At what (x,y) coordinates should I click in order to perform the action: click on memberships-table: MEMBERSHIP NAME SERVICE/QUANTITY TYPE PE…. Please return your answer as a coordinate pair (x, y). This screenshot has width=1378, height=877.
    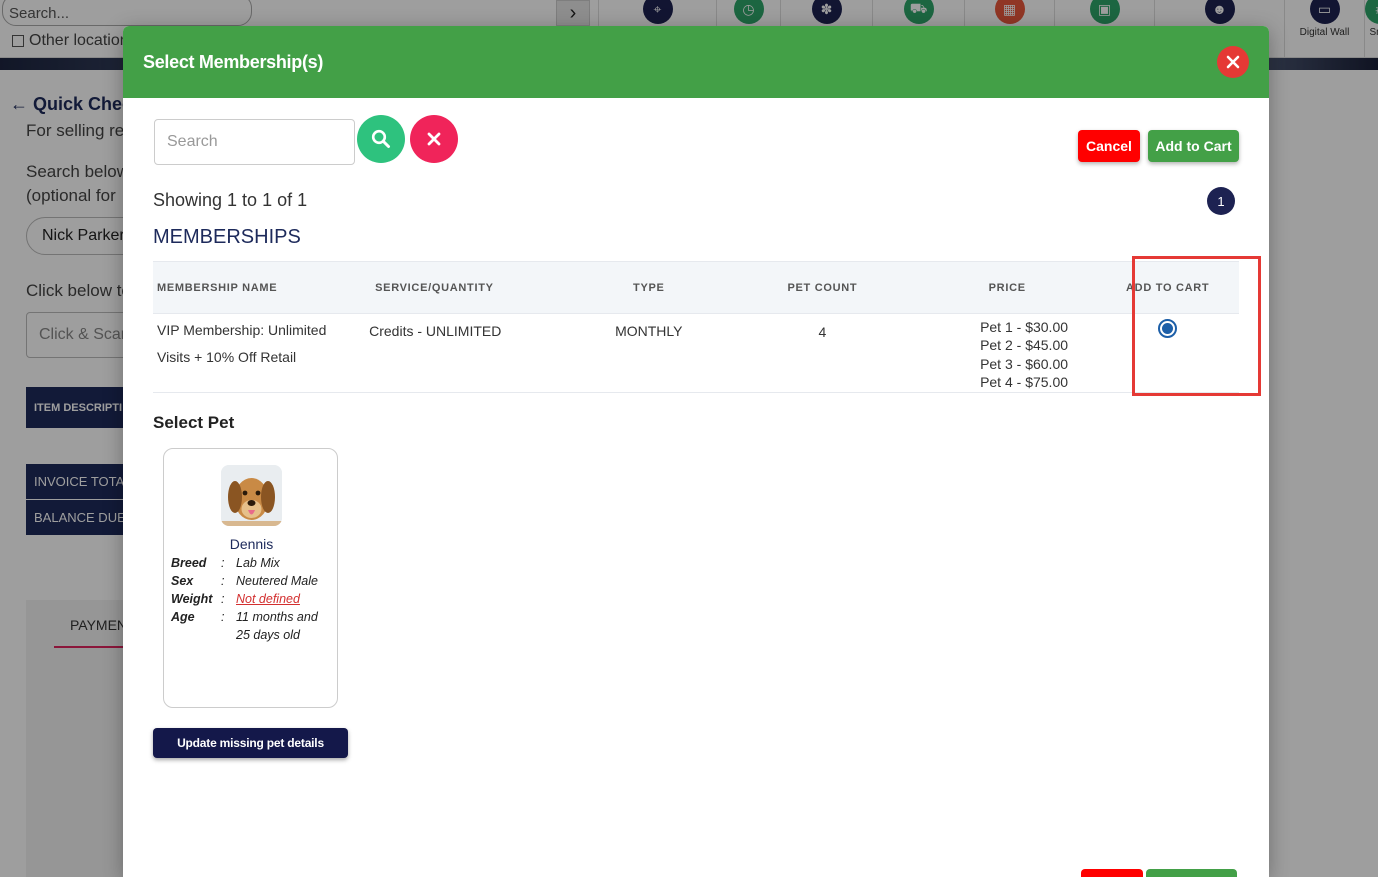
    Looking at the image, I should click on (696, 327).